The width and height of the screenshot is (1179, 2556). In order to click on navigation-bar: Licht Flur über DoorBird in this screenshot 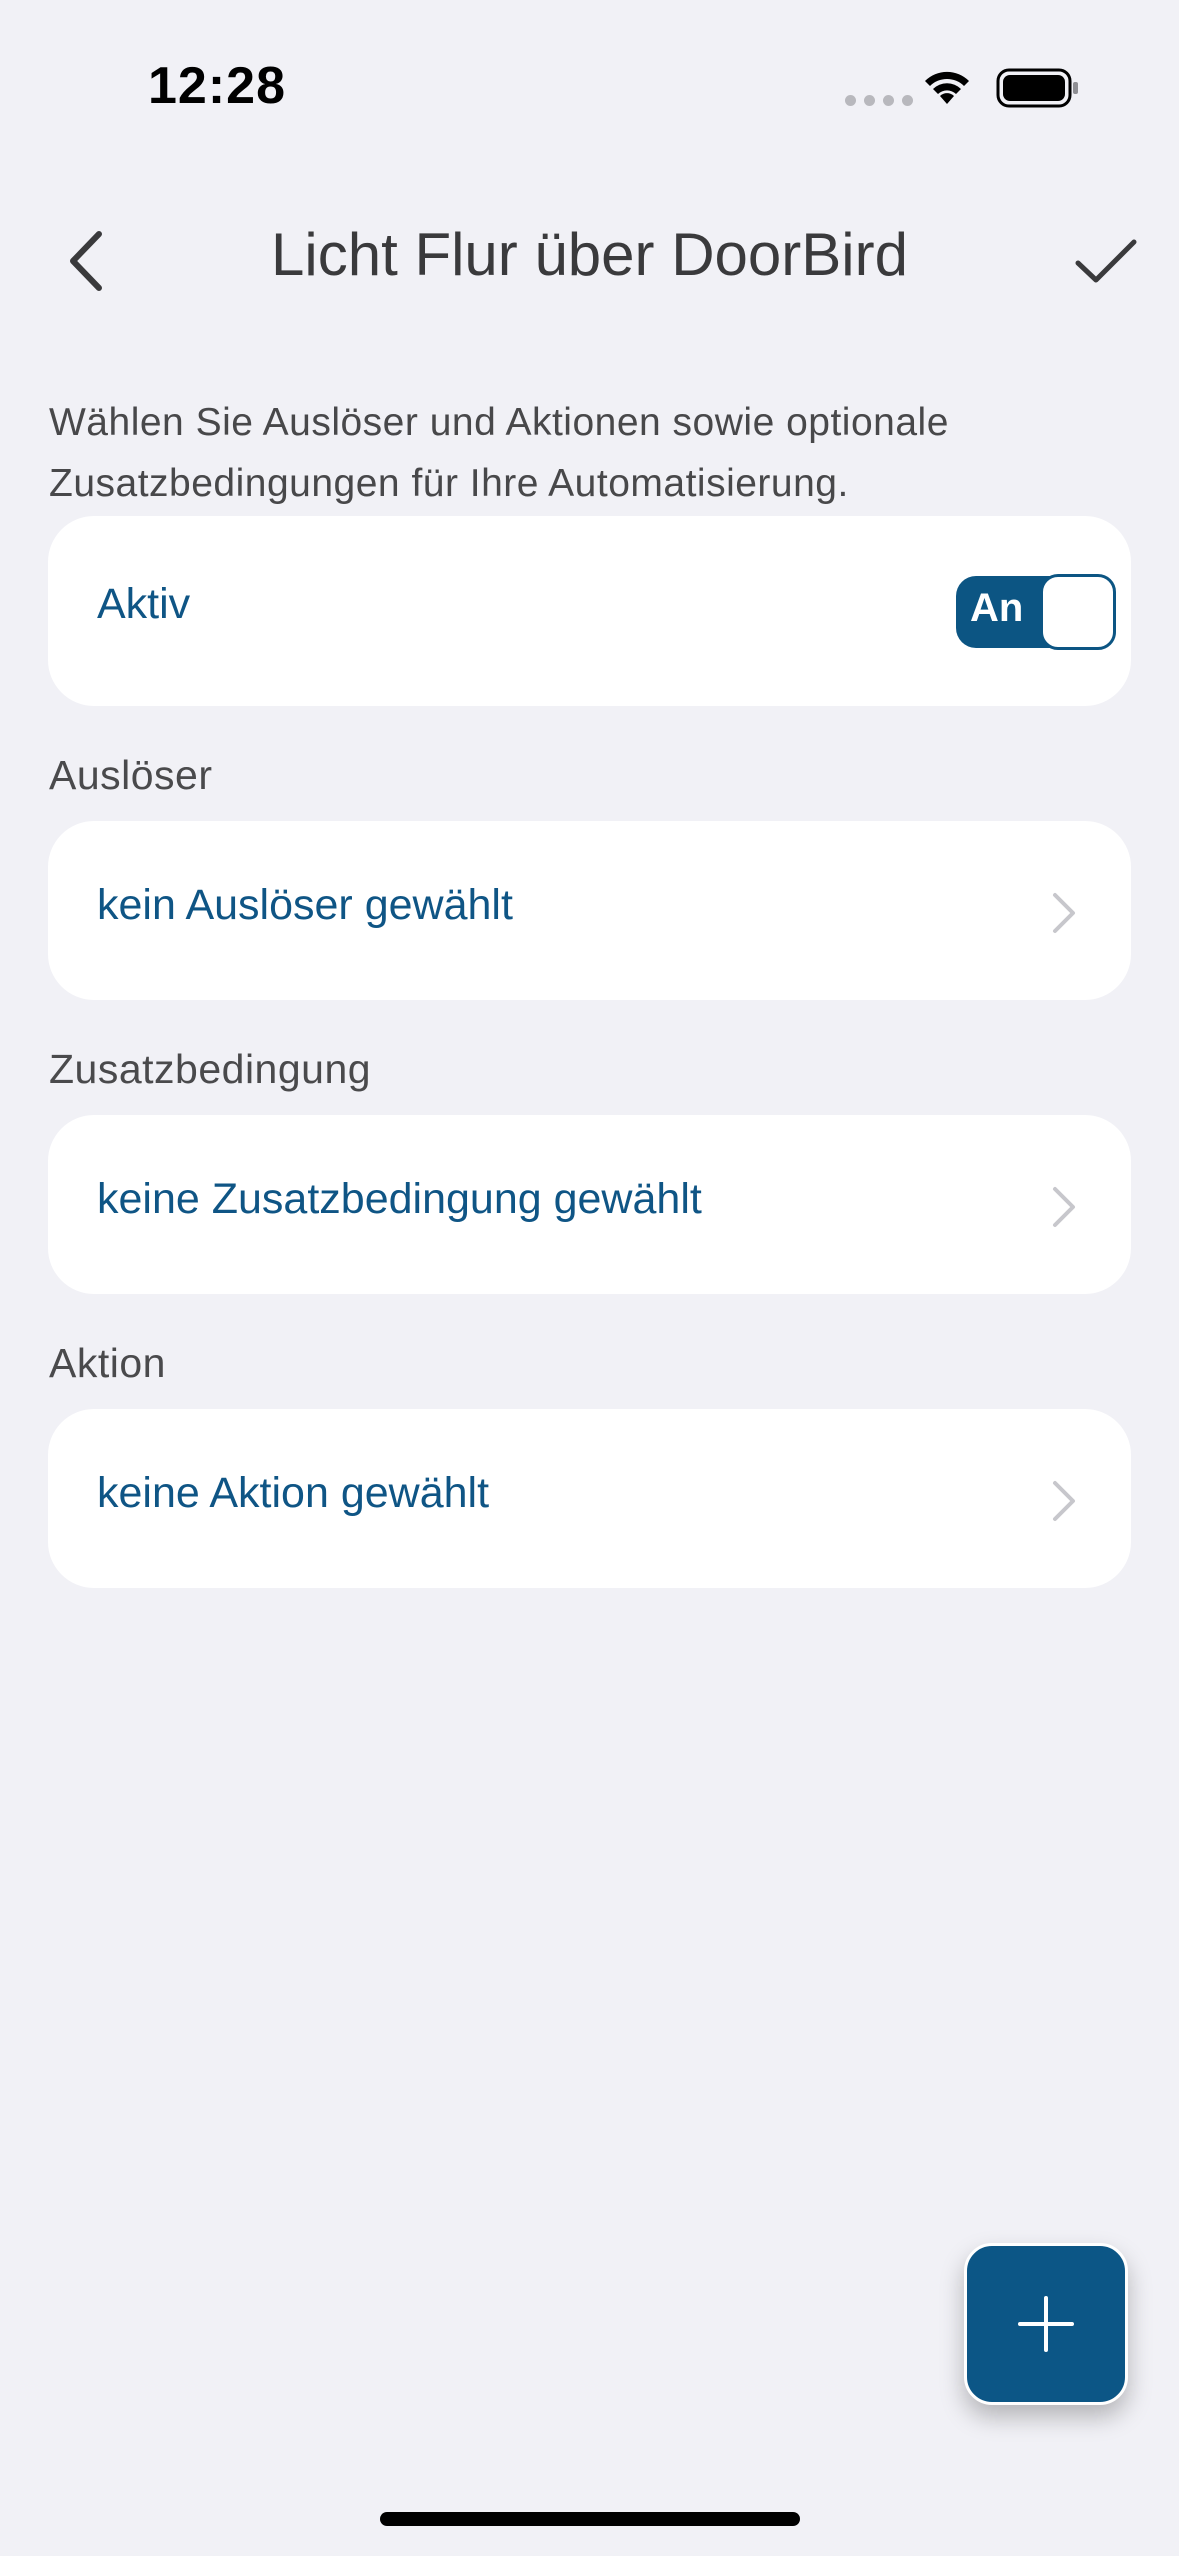, I will do `click(589, 260)`.